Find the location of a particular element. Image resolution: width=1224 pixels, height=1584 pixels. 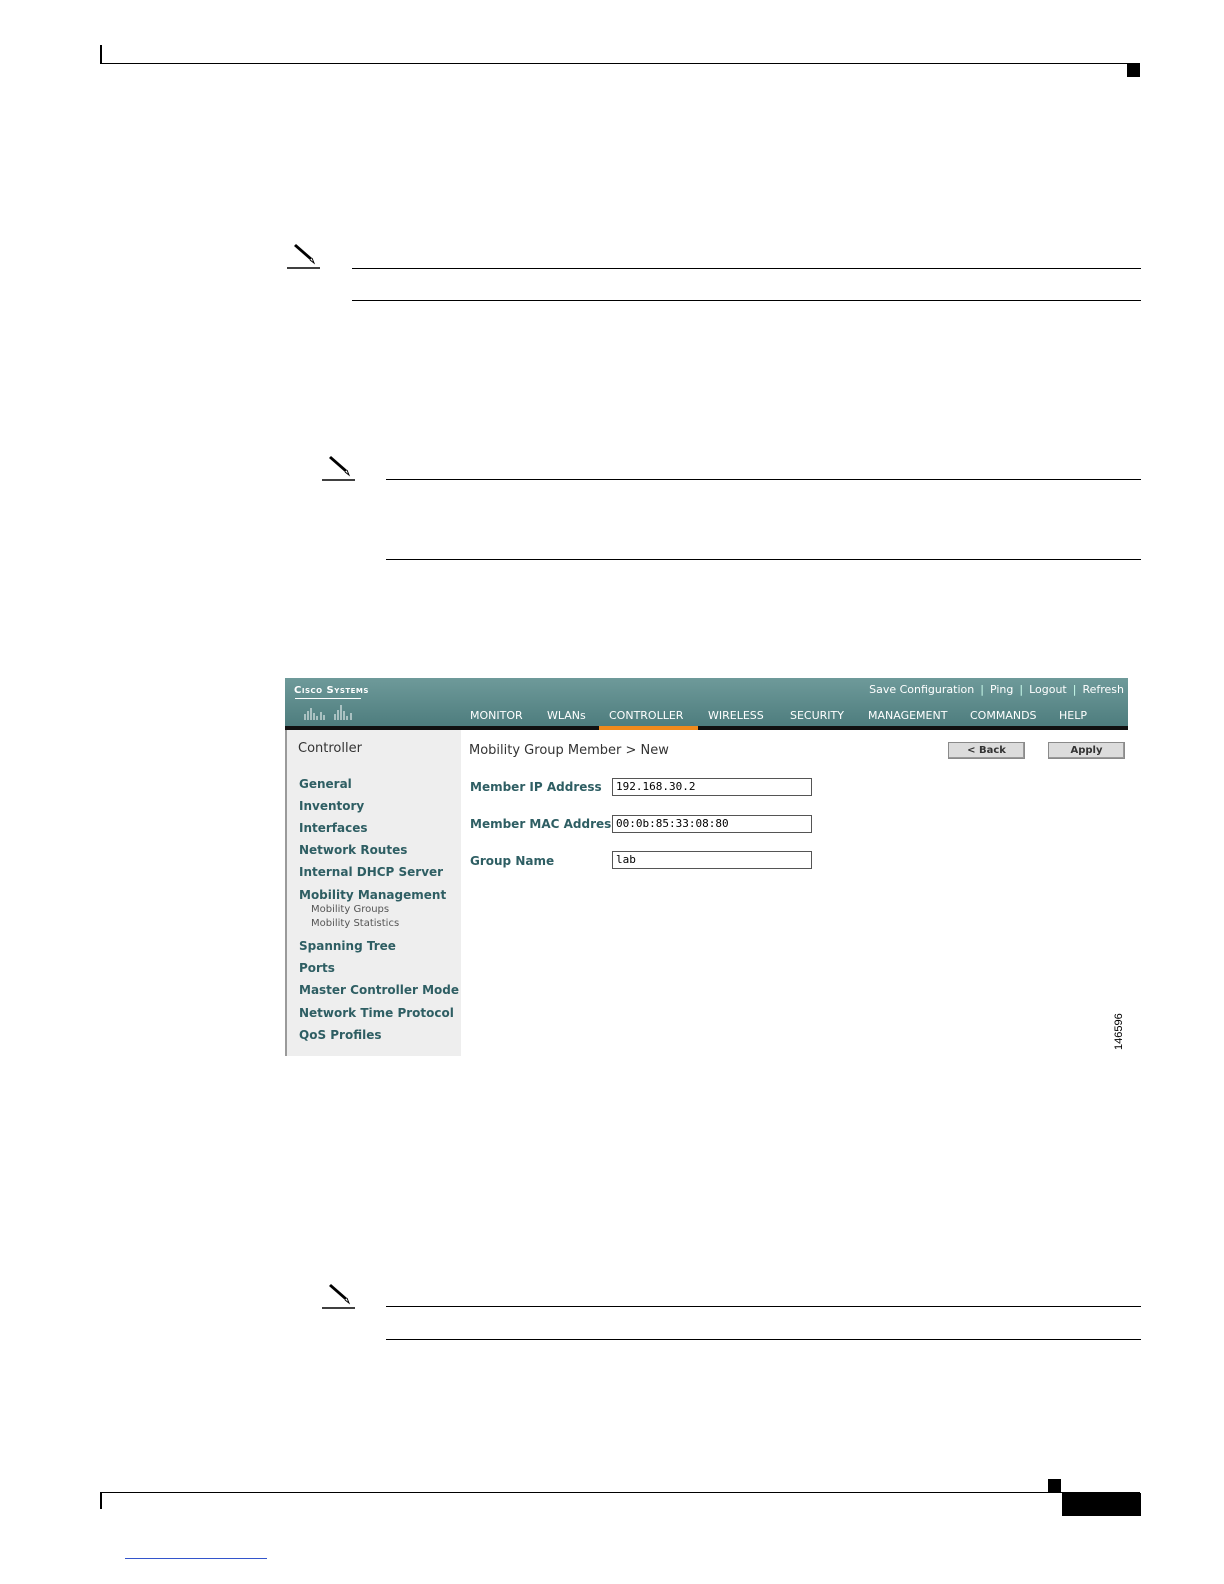

footer-corner-mark is located at coordinates (1054, 1485).